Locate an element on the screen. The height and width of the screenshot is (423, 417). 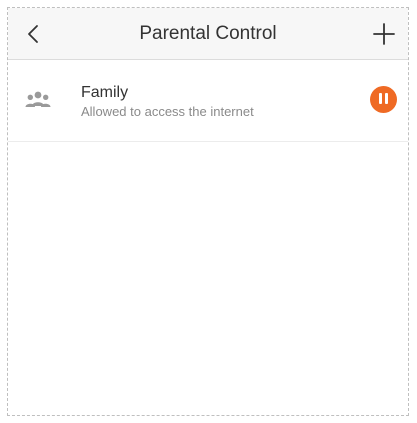
back-button is located at coordinates (34, 34).